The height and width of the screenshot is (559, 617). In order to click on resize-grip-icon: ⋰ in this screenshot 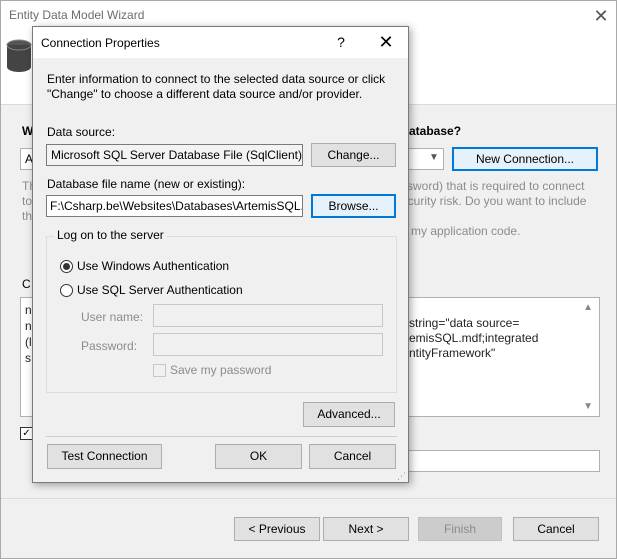, I will do `click(402, 476)`.